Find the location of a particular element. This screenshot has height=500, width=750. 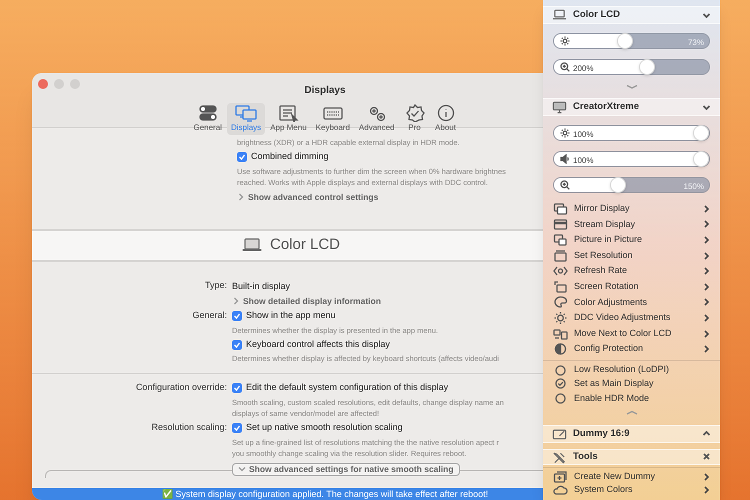

checkbox-label: Set up native smooth resolution scaling is located at coordinates (324, 427).